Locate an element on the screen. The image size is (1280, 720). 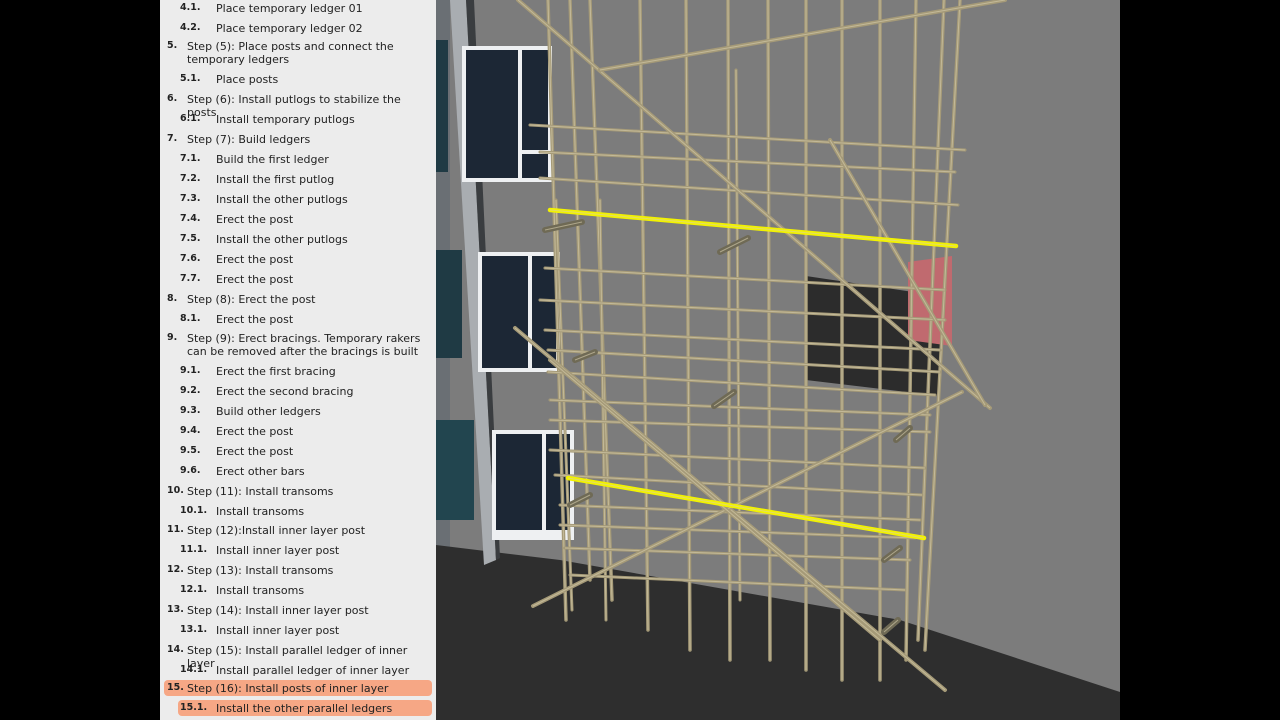
substep-item: 10.1. Install transoms is located at coordinates (298, 511).